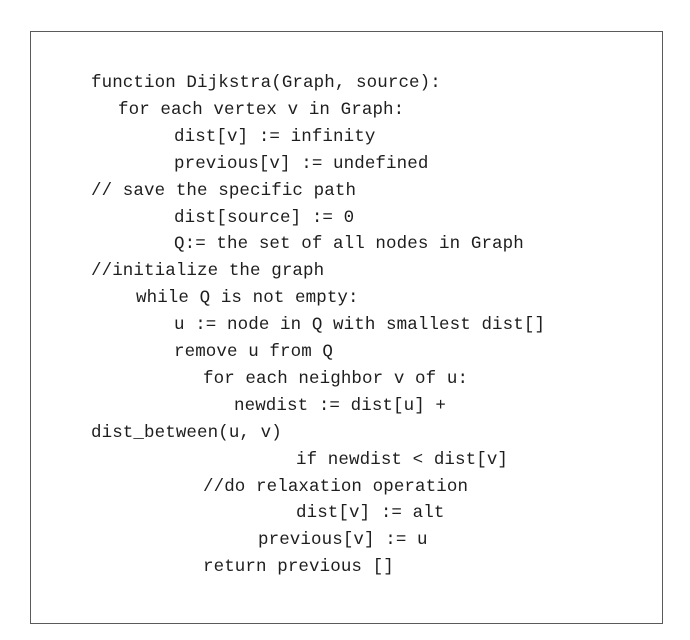  I want to click on code-line: dist[source] := 0, so click(264, 217).